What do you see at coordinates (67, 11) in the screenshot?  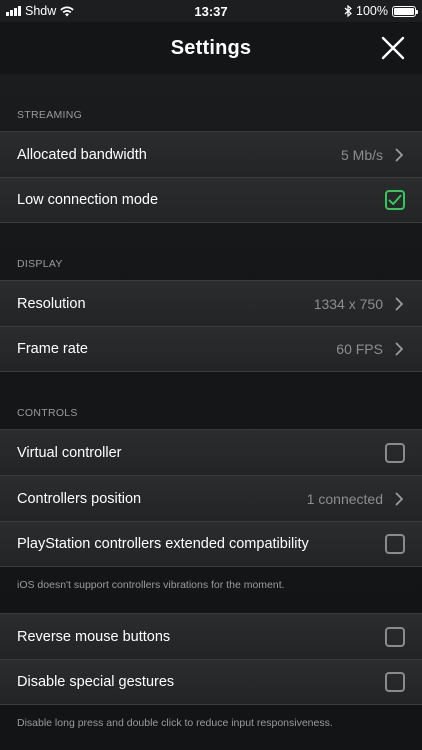 I see `wifi-icon` at bounding box center [67, 11].